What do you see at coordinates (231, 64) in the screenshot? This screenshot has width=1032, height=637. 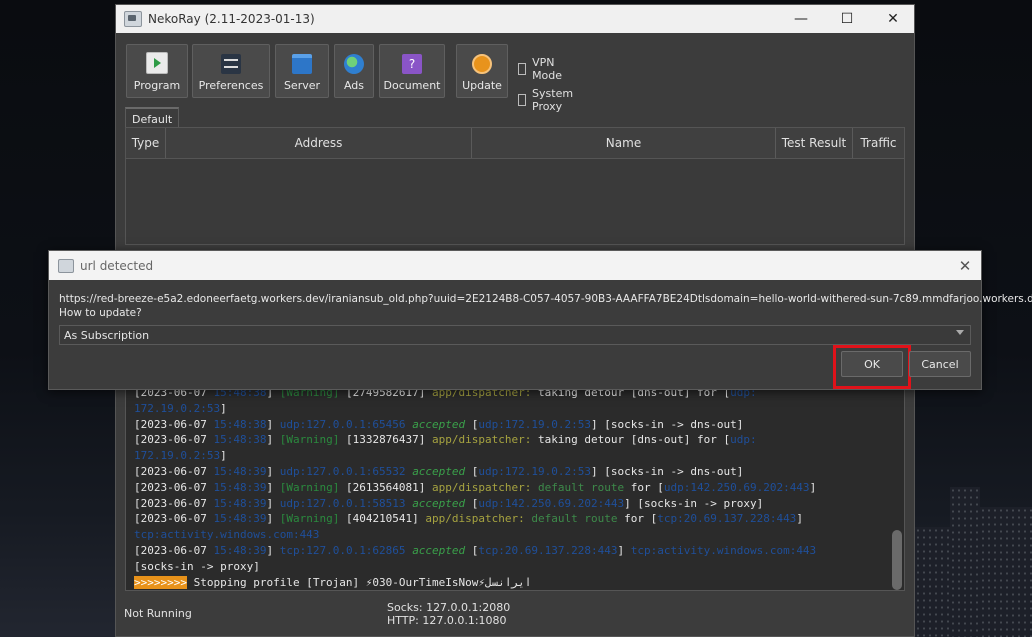 I see `preferences-icon` at bounding box center [231, 64].